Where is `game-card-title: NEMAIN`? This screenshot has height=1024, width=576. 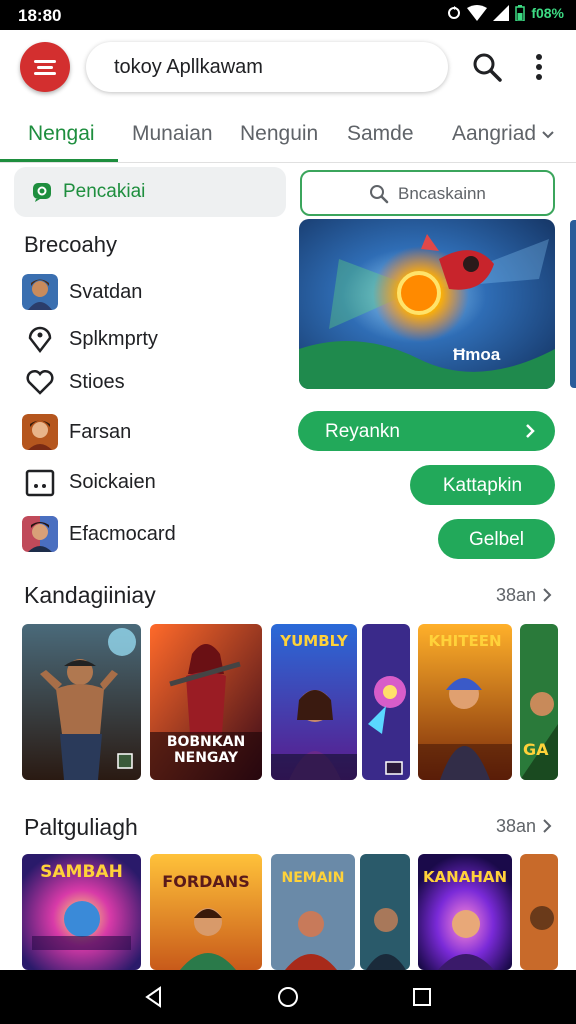
game-card-title: NEMAIN is located at coordinates (313, 878).